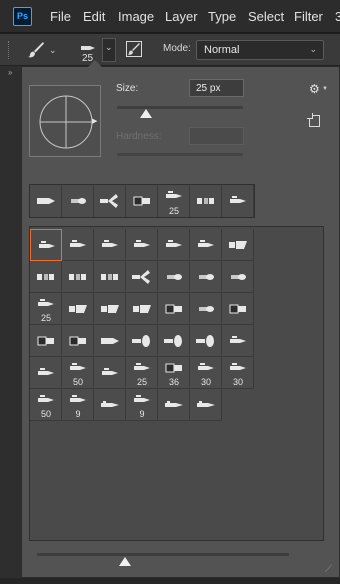  Describe the element at coordinates (222, 16) in the screenshot. I see `menu-type: Type` at that location.